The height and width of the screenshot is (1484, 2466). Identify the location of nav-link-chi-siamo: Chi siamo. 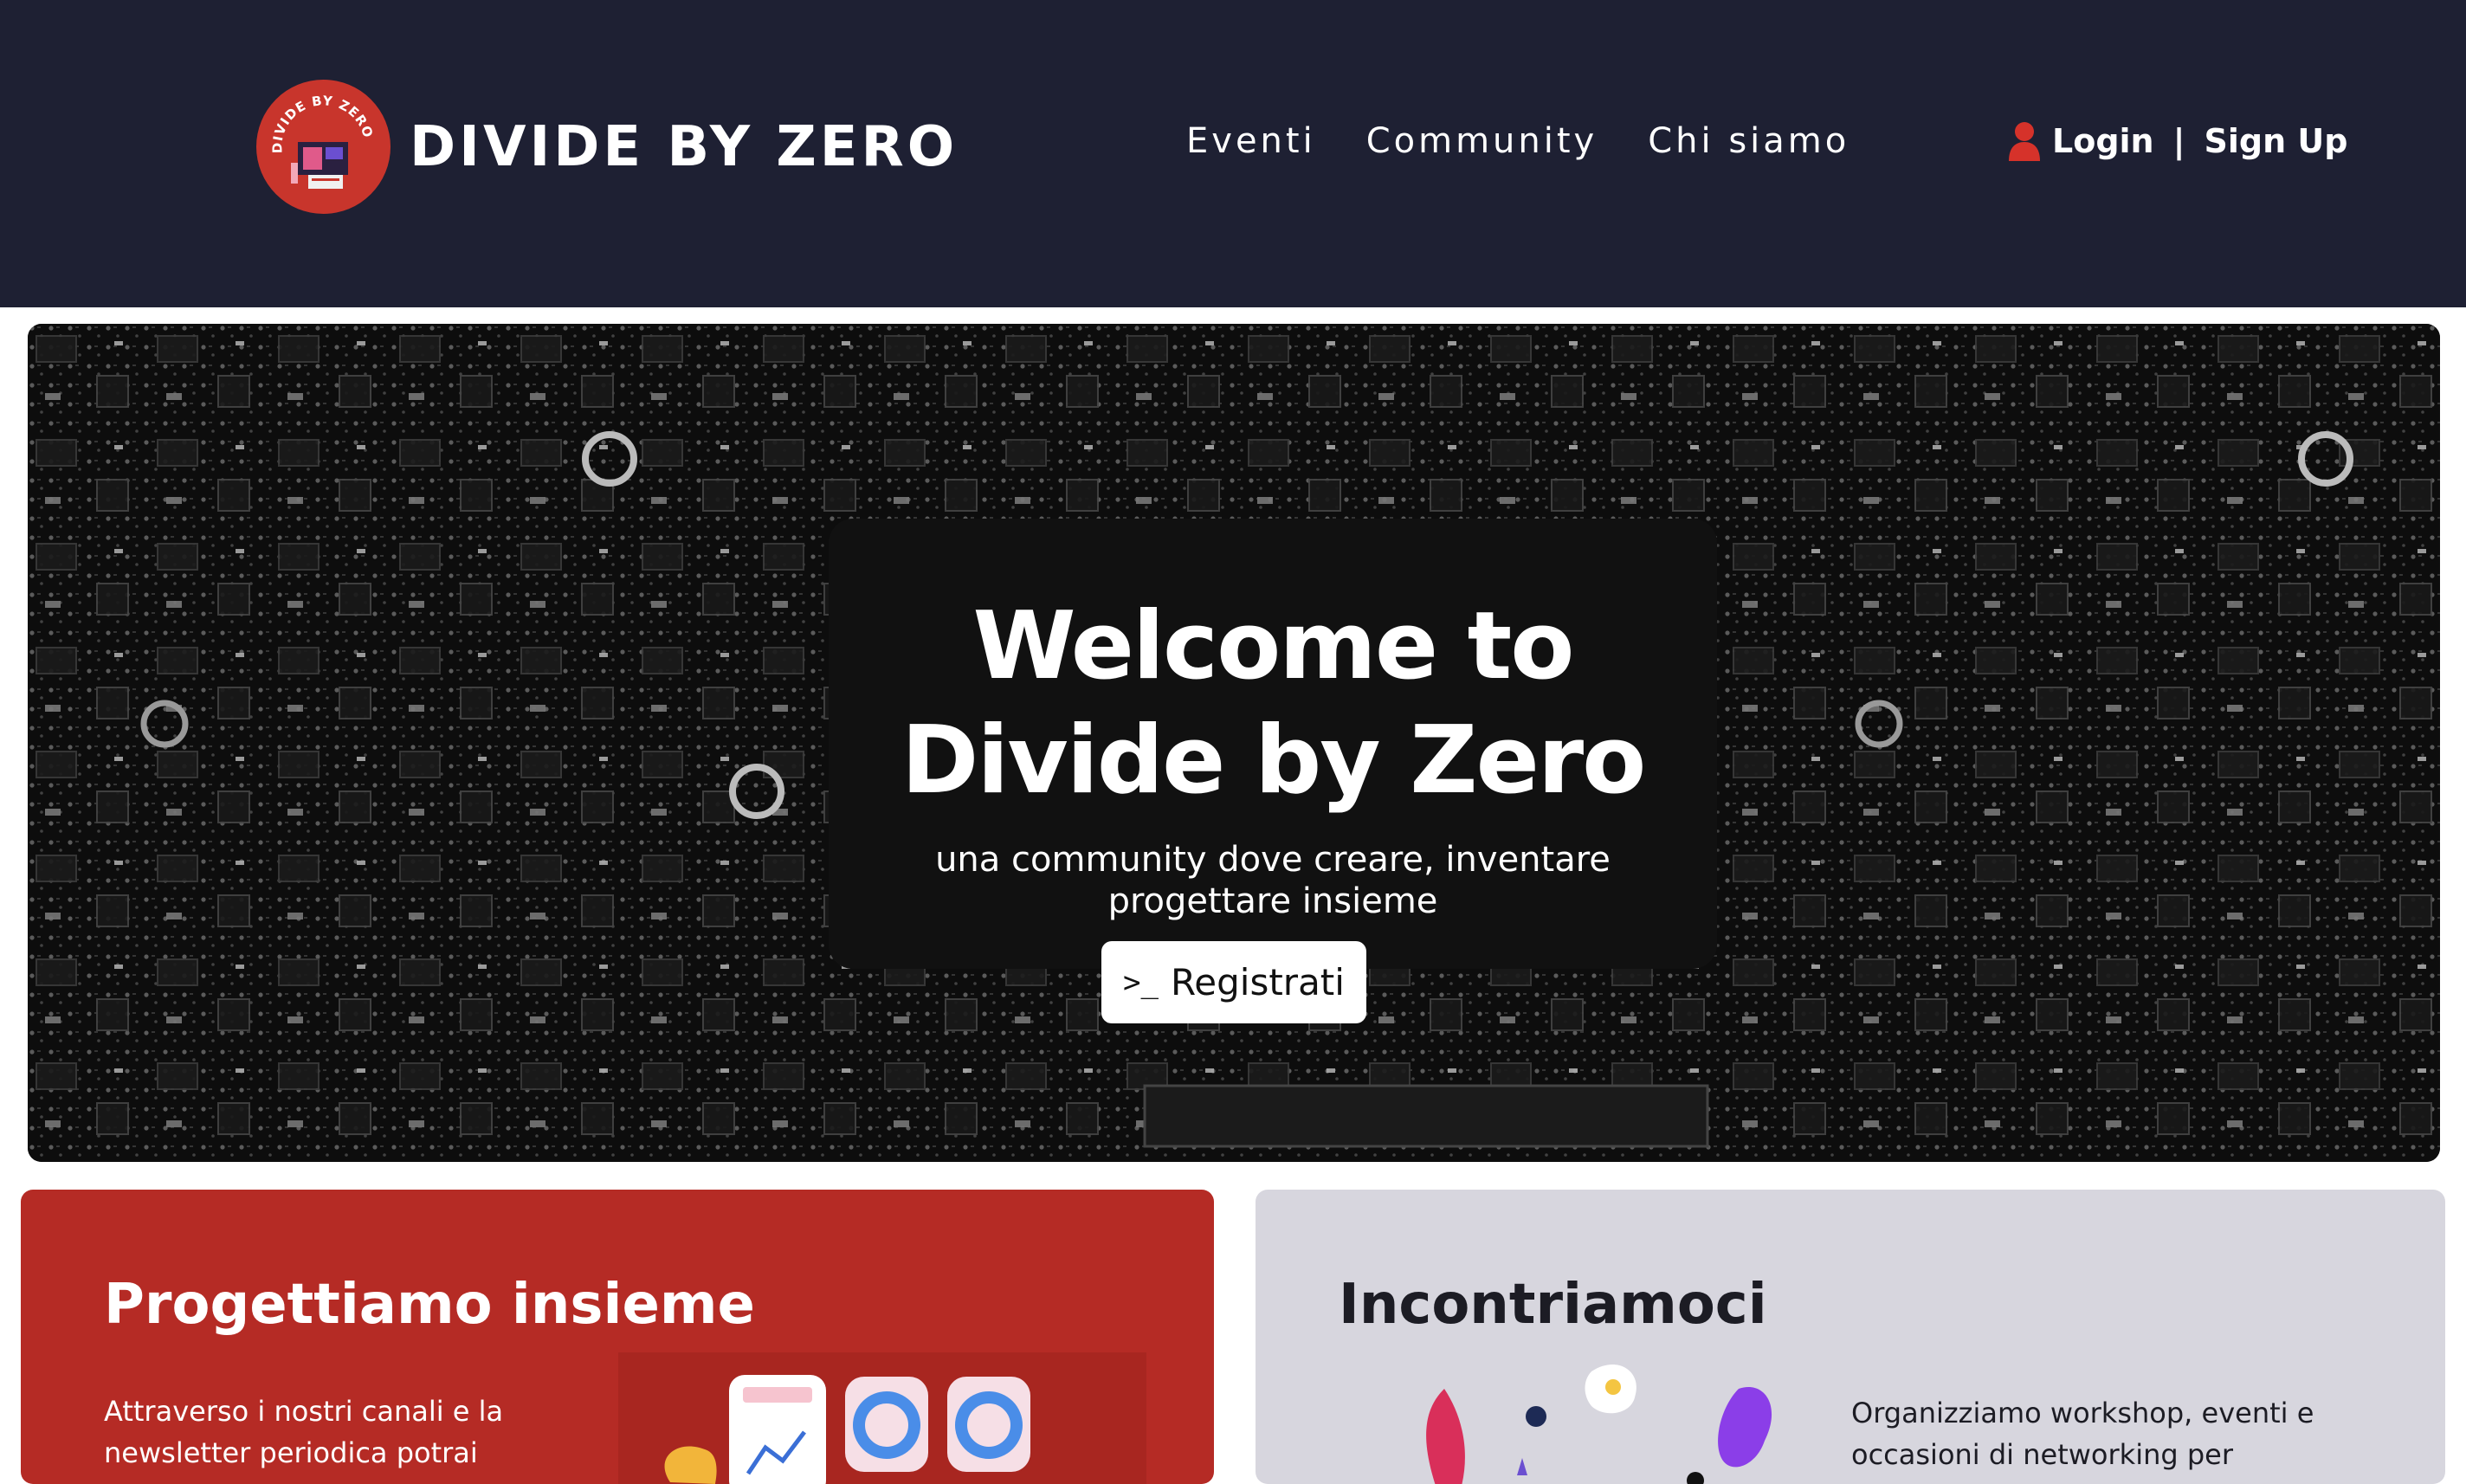
(1749, 141).